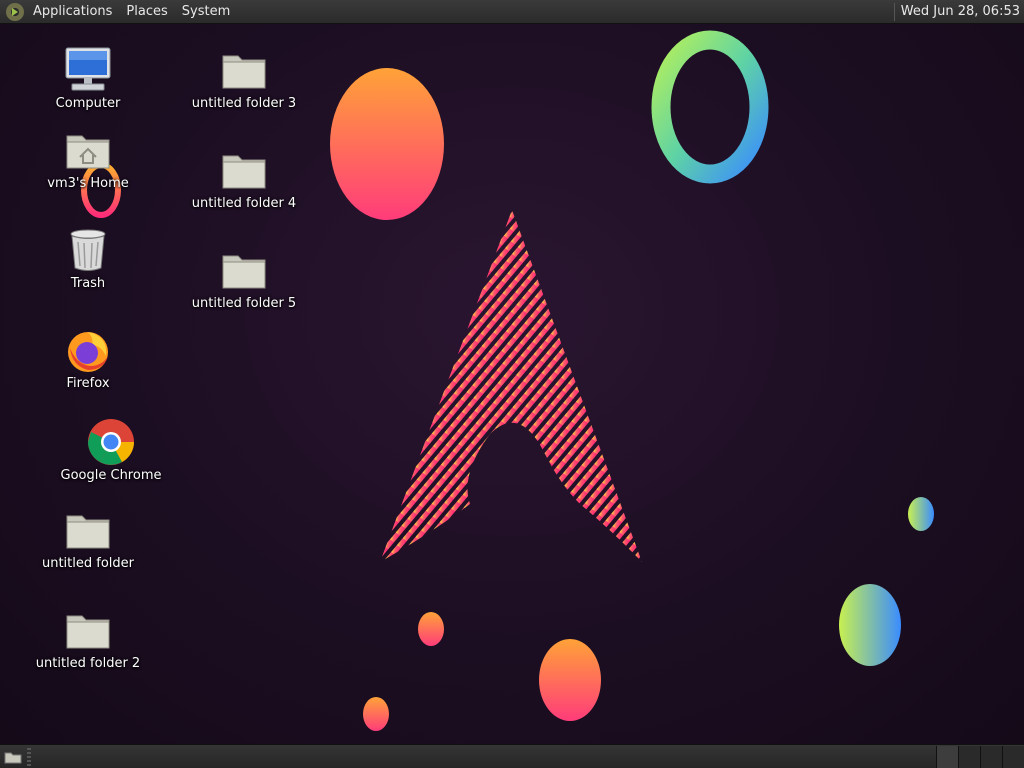 This screenshot has height=768, width=1024. I want to click on home-label: vm3's Home, so click(88, 183).